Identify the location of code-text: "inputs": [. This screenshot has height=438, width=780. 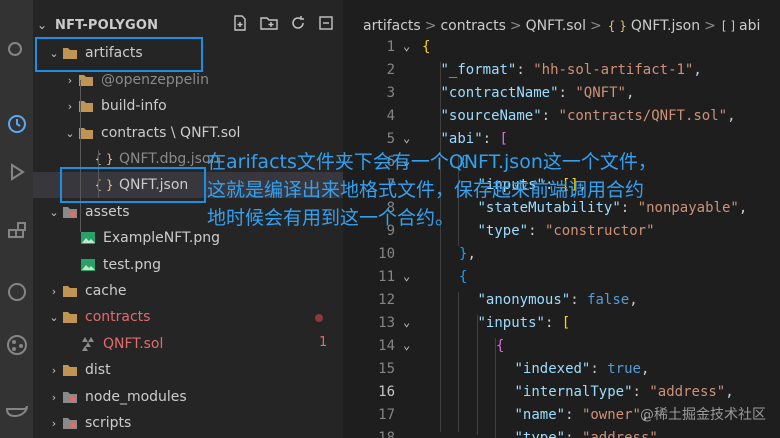
(524, 323).